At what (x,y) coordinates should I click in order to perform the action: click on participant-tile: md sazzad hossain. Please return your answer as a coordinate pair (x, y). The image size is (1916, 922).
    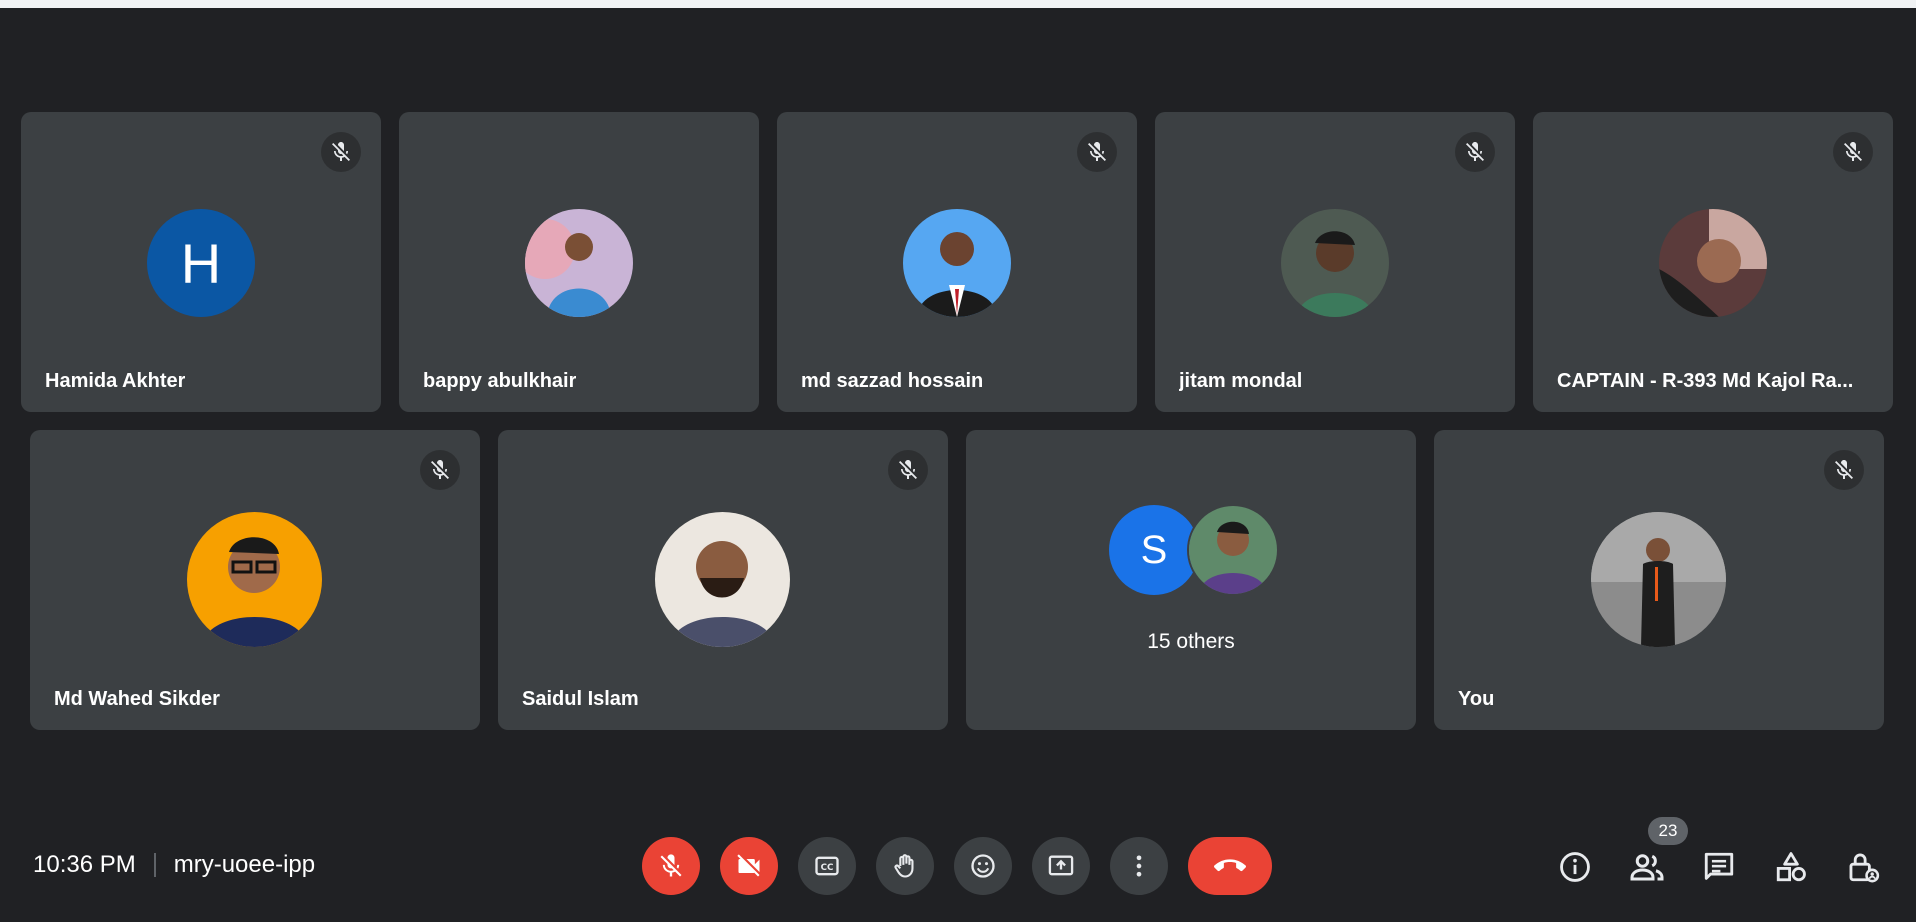
    Looking at the image, I should click on (957, 262).